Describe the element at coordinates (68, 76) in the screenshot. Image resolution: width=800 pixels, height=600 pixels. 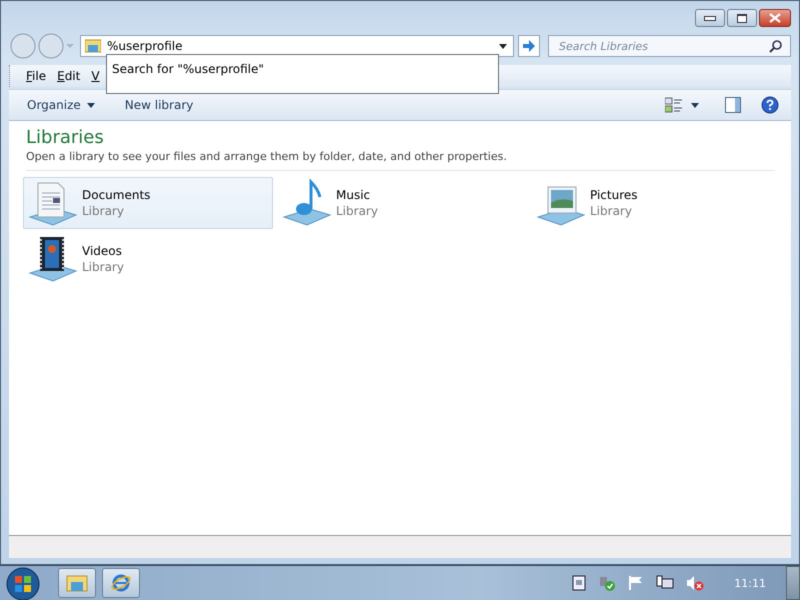
I see `menu-item: Edit` at that location.